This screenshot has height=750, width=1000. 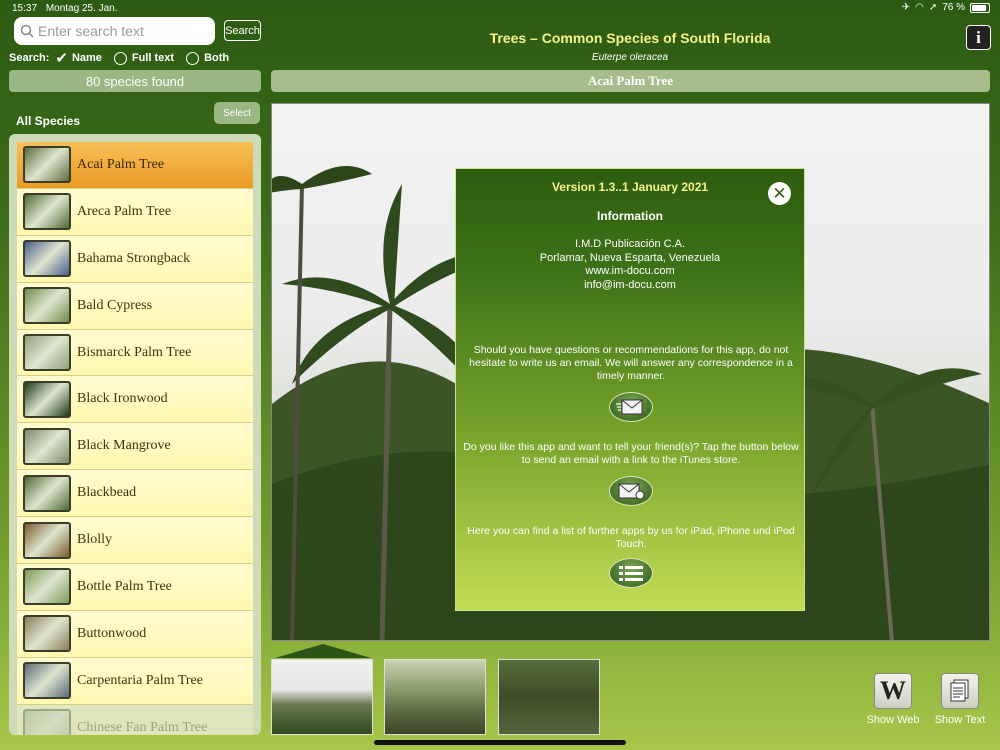 What do you see at coordinates (81, 8) in the screenshot?
I see `status-date: Montag 25. Jan.` at bounding box center [81, 8].